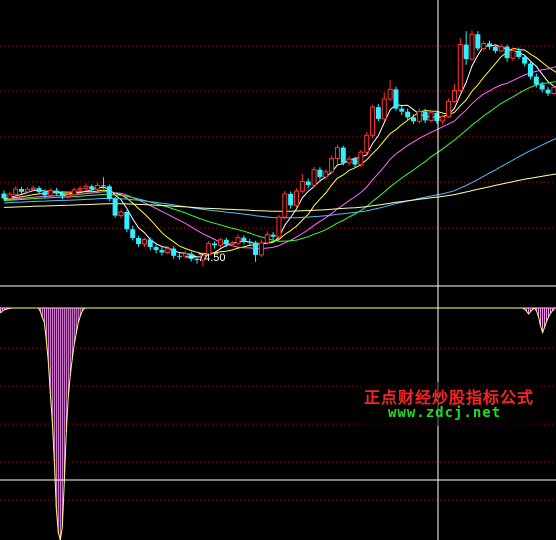 The image size is (556, 540). I want to click on ma120-line, so click(279, 192).